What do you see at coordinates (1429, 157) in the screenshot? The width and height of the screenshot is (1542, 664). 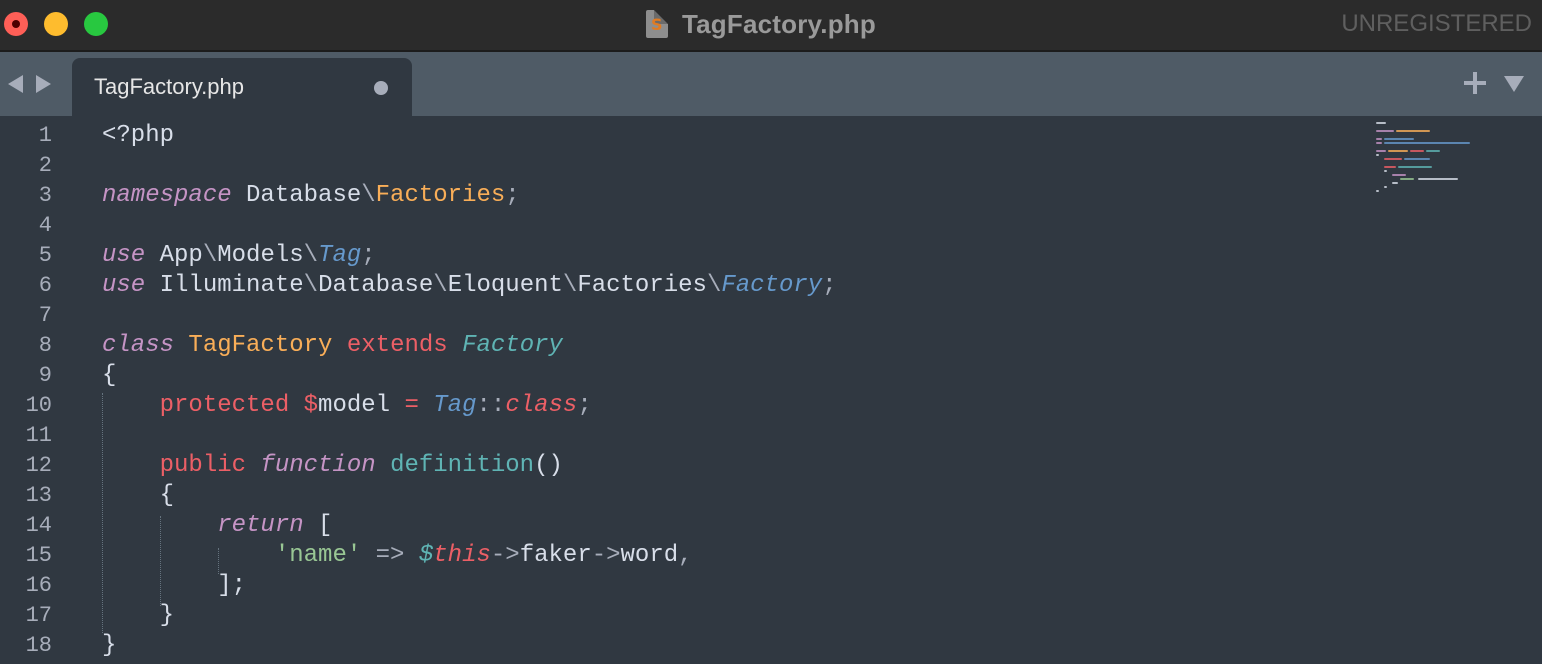 I see `minimap` at bounding box center [1429, 157].